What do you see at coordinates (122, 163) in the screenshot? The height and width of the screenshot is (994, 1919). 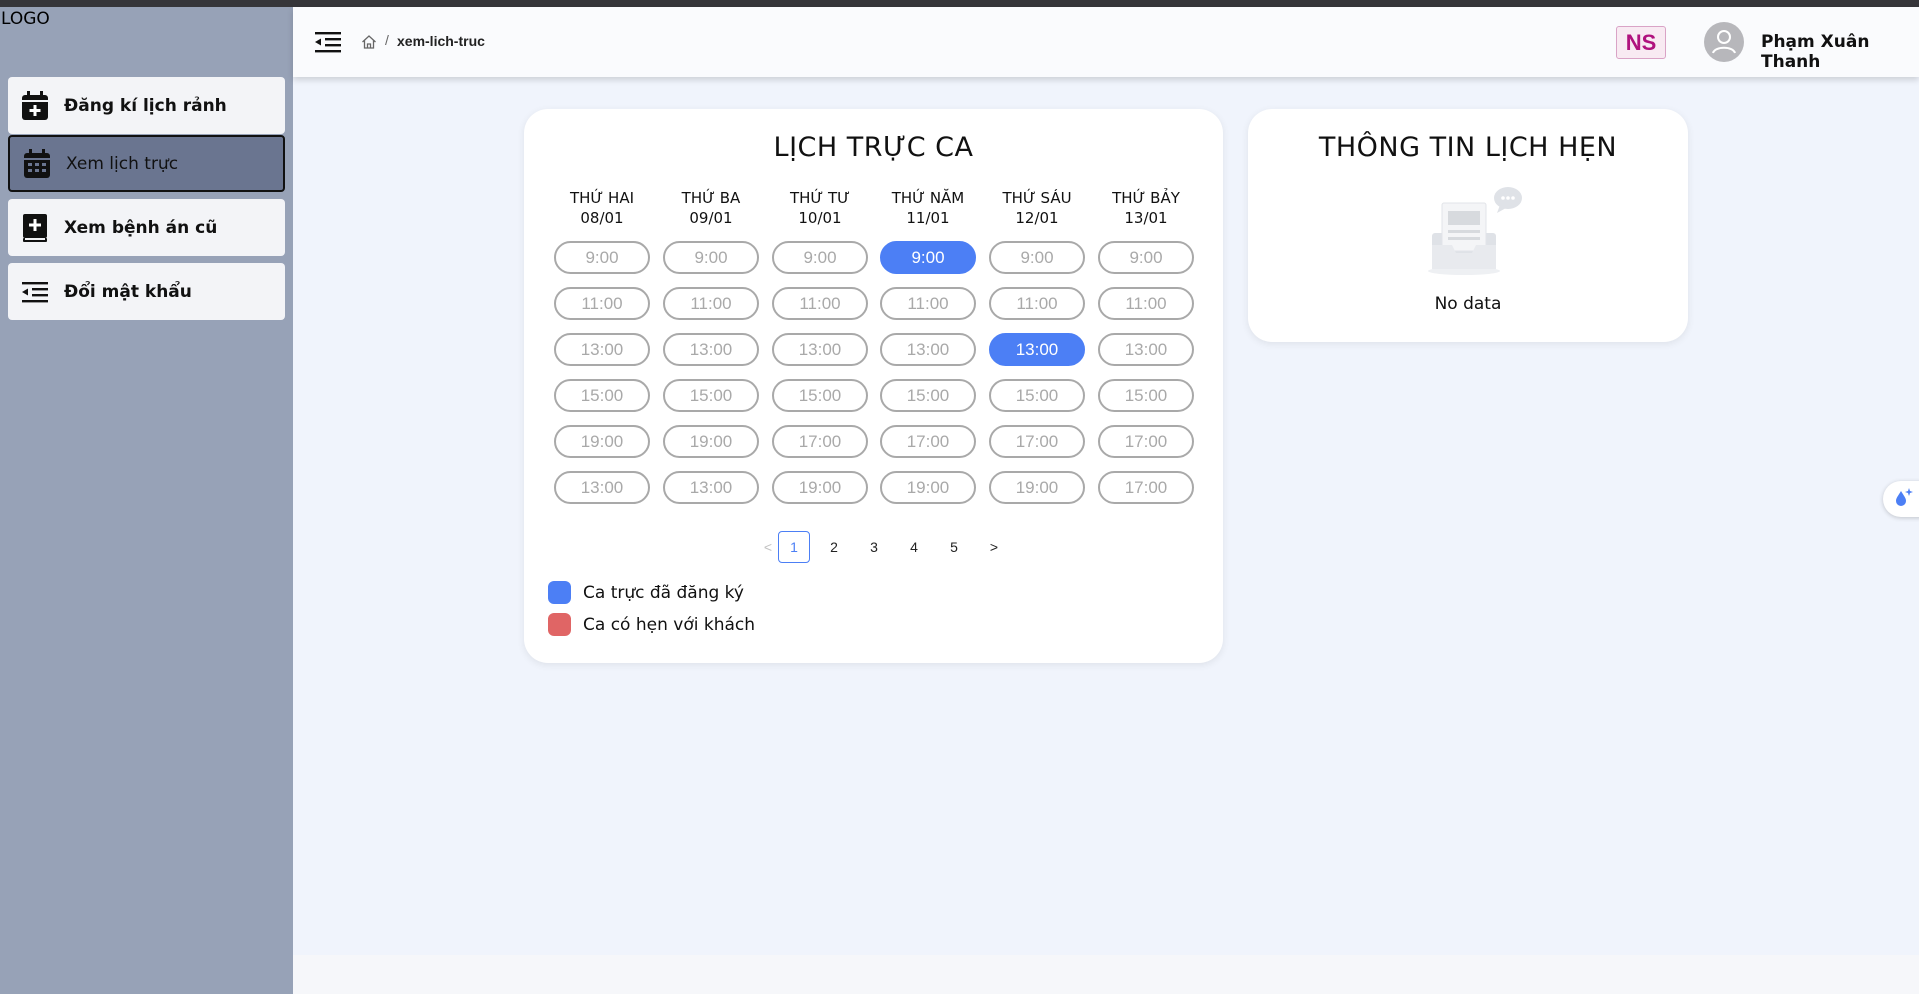 I see `sidebar-item-label: Xem lịch trực` at bounding box center [122, 163].